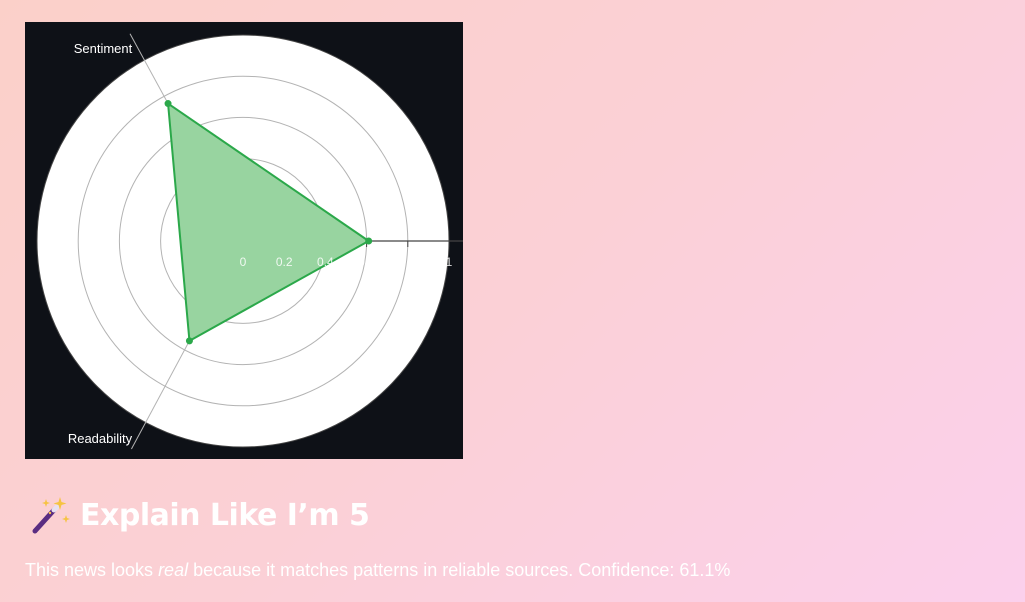 This screenshot has height=602, width=1025. I want to click on explain-text-emphasis: real, so click(173, 570).